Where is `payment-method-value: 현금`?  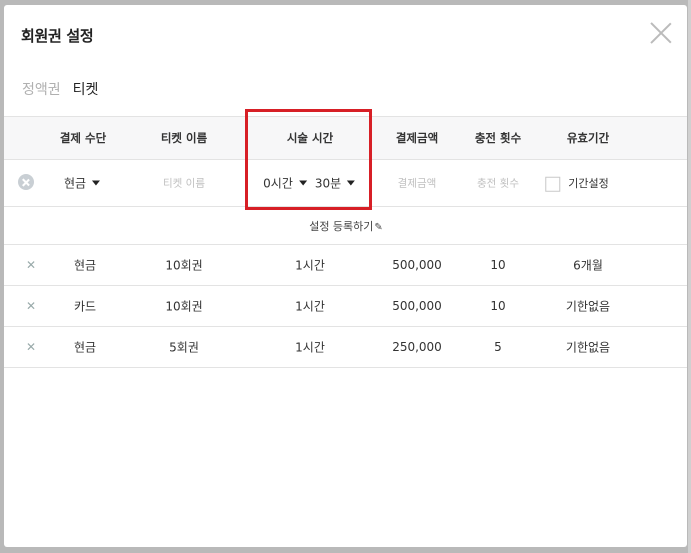 payment-method-value: 현금 is located at coordinates (75, 183).